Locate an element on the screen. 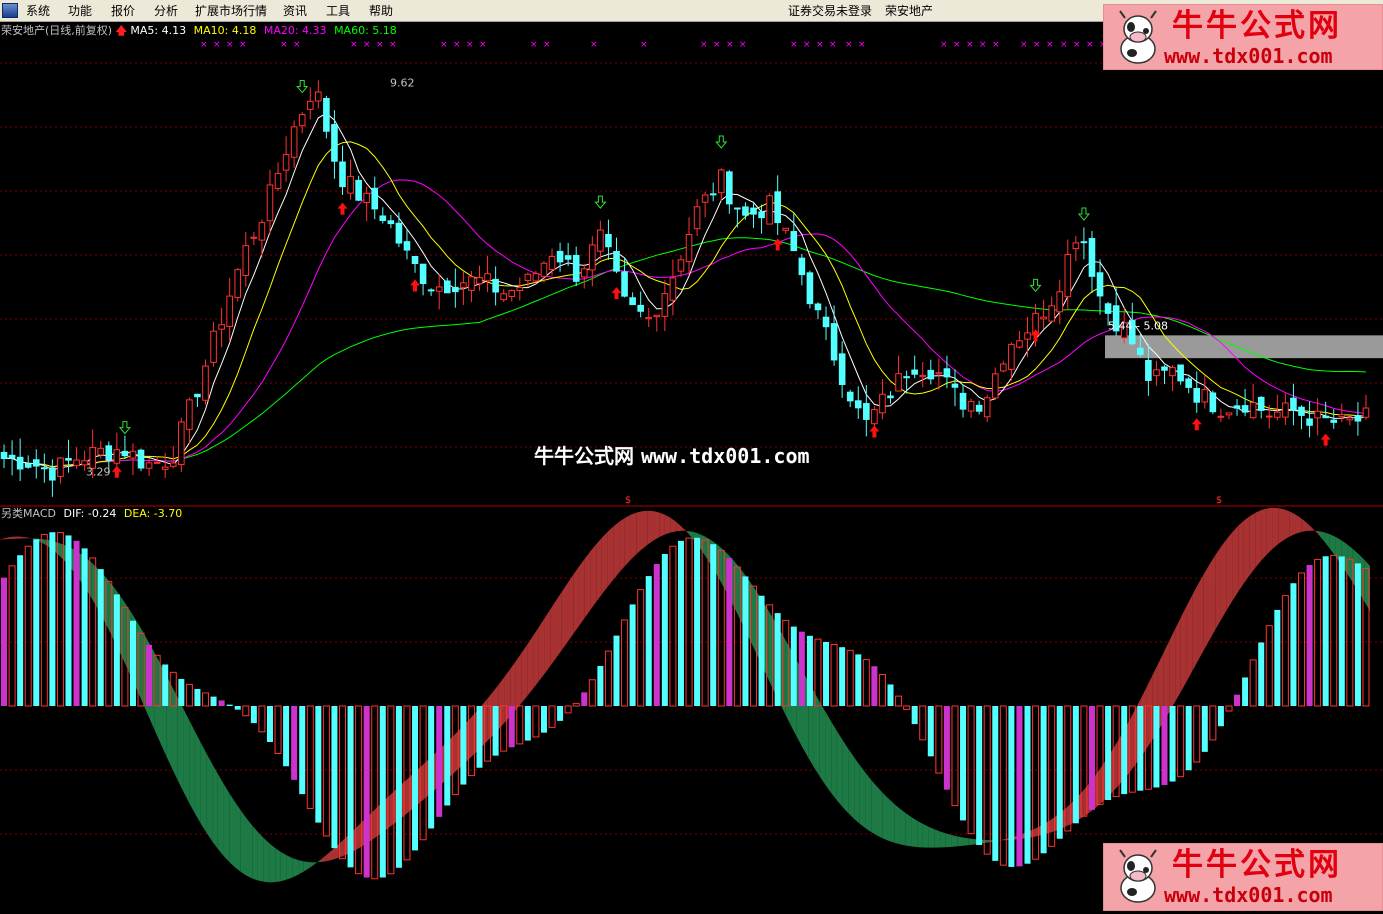 This screenshot has height=914, width=1383. menu-quote: 报价 is located at coordinates (123, 11).